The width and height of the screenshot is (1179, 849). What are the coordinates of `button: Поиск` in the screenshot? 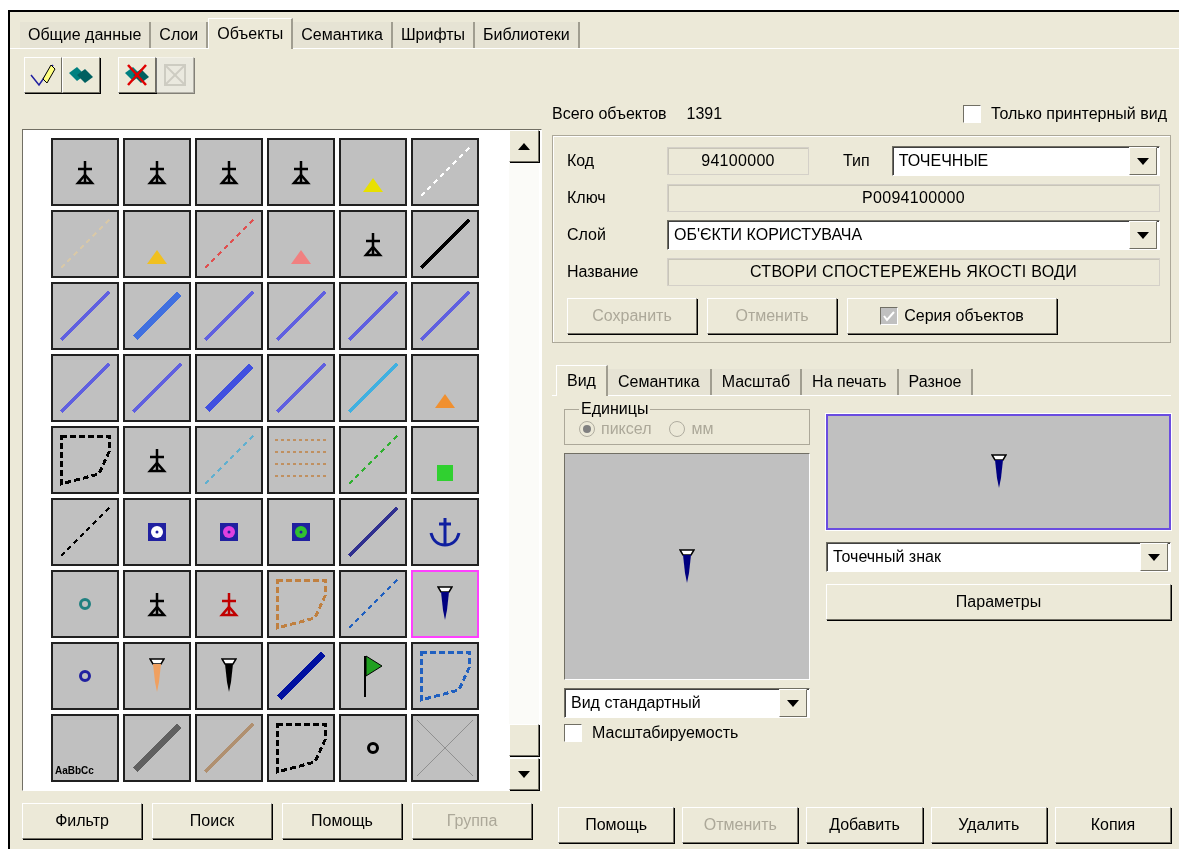 It's located at (212, 821).